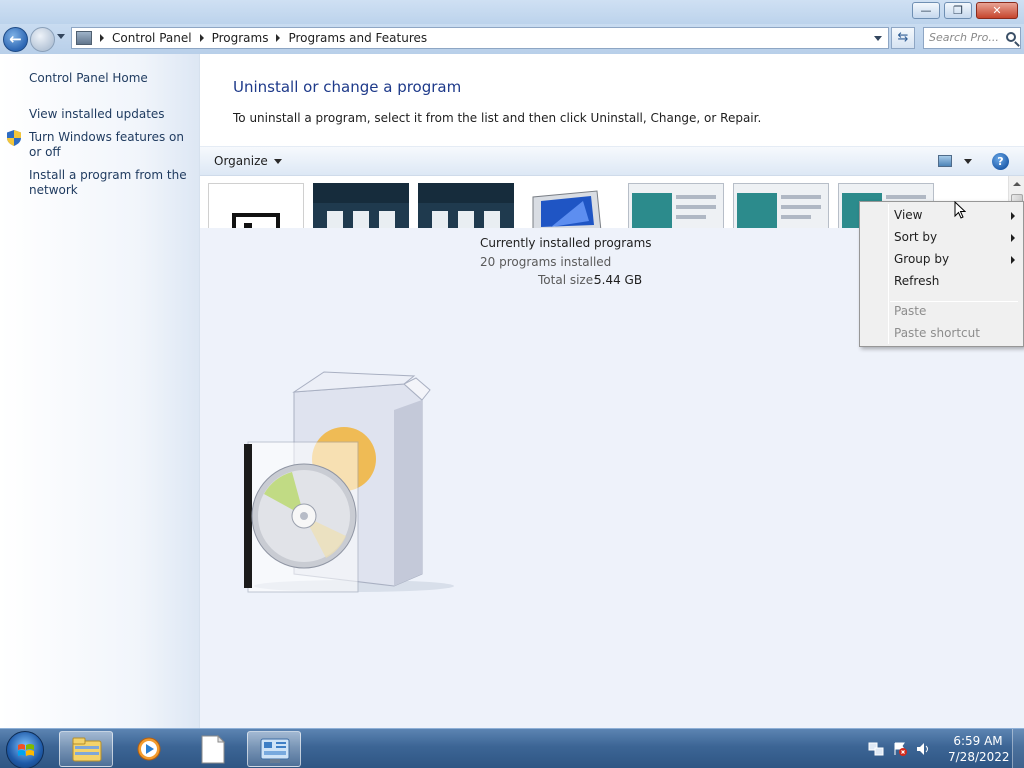 This screenshot has height=768, width=1024. I want to click on scroll-up-icon, so click(1017, 184).